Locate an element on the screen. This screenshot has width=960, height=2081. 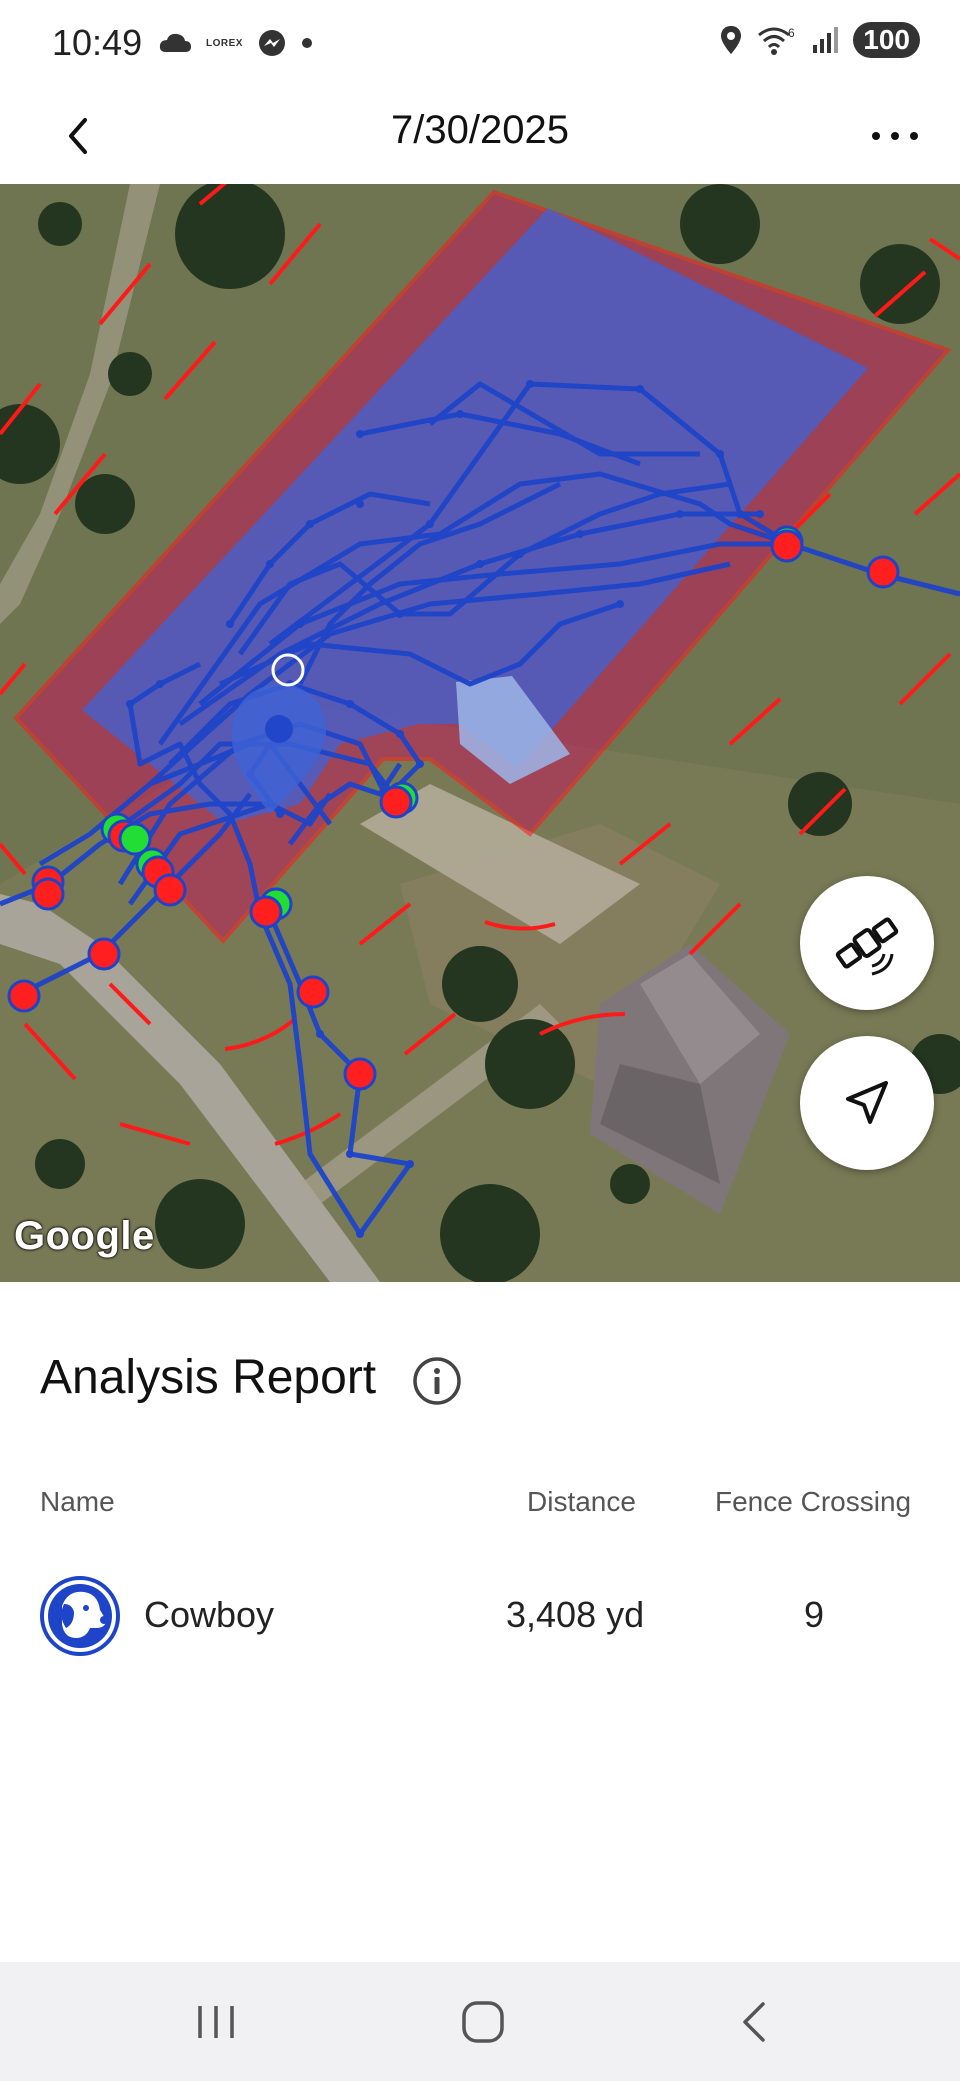
google-logo: Google is located at coordinates (84, 1236).